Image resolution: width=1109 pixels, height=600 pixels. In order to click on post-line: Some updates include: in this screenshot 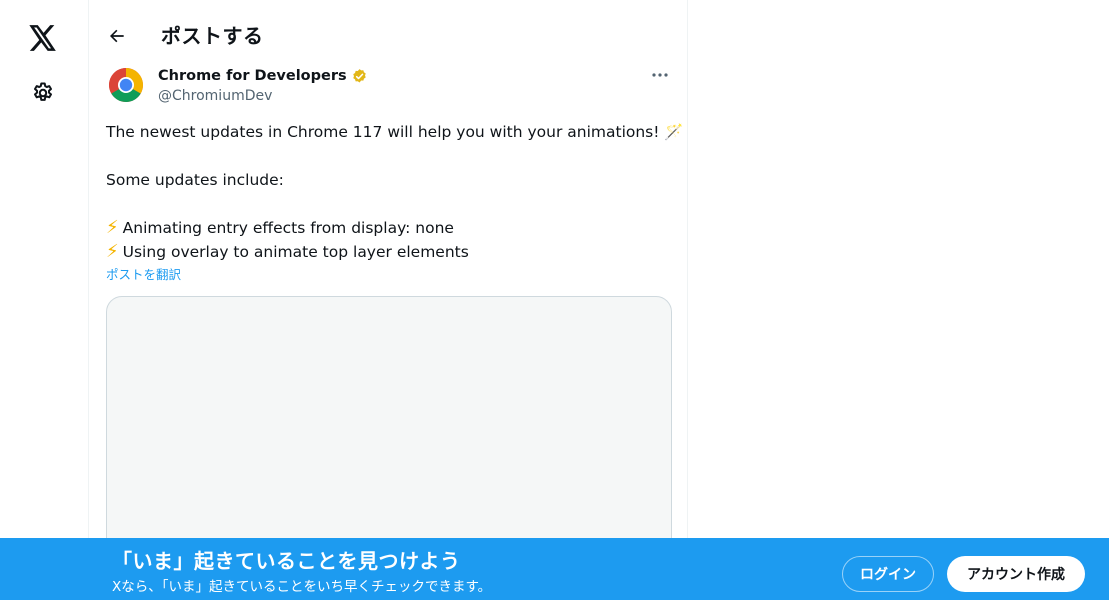, I will do `click(195, 180)`.